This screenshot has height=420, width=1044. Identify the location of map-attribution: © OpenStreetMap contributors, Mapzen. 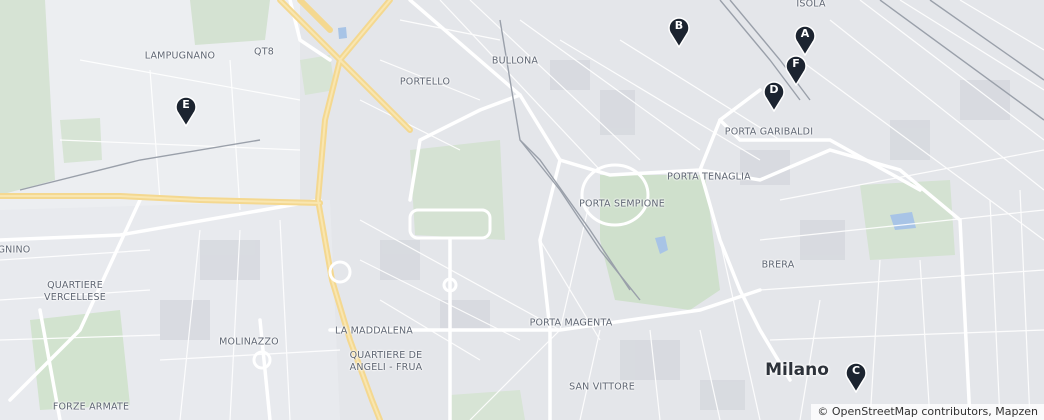
(927, 412).